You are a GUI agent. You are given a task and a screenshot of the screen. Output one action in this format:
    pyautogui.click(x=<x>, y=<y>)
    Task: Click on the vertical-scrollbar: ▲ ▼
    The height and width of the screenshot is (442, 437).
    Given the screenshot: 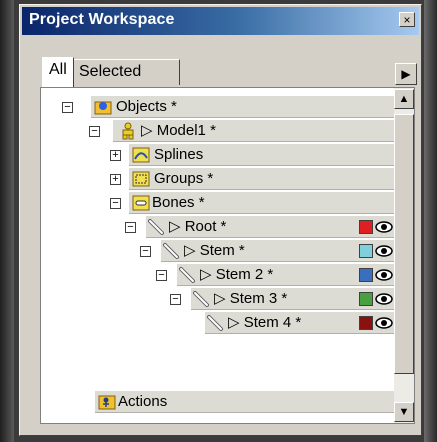 What is the action you would take?
    pyautogui.click(x=404, y=255)
    